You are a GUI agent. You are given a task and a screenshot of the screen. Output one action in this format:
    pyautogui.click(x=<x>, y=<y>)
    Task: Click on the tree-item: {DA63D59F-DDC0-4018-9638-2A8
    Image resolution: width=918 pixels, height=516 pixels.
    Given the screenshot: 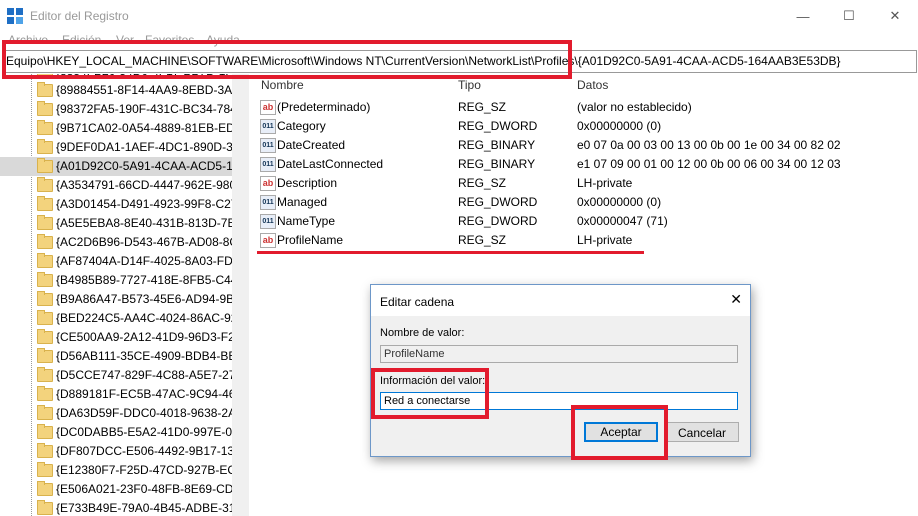 What is the action you would take?
    pyautogui.click(x=121, y=413)
    